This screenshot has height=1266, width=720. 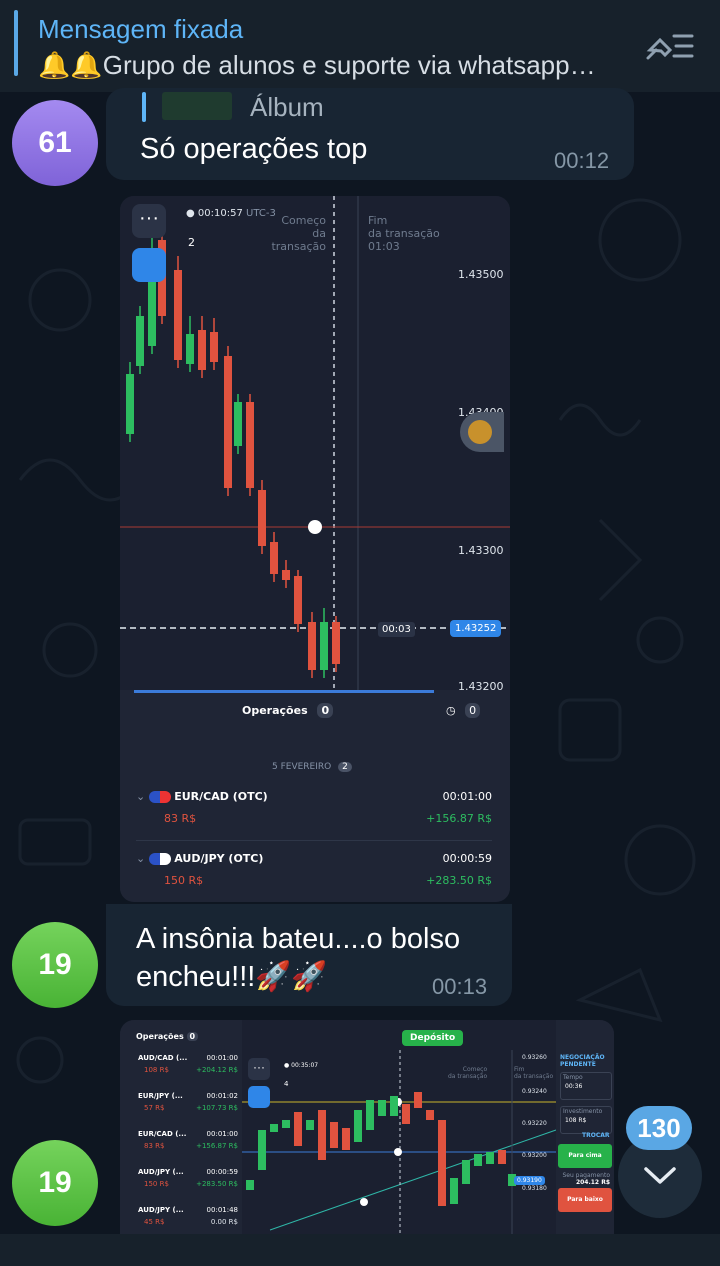 What do you see at coordinates (301, 1065) in the screenshot?
I see `clock: ● 00:35:07` at bounding box center [301, 1065].